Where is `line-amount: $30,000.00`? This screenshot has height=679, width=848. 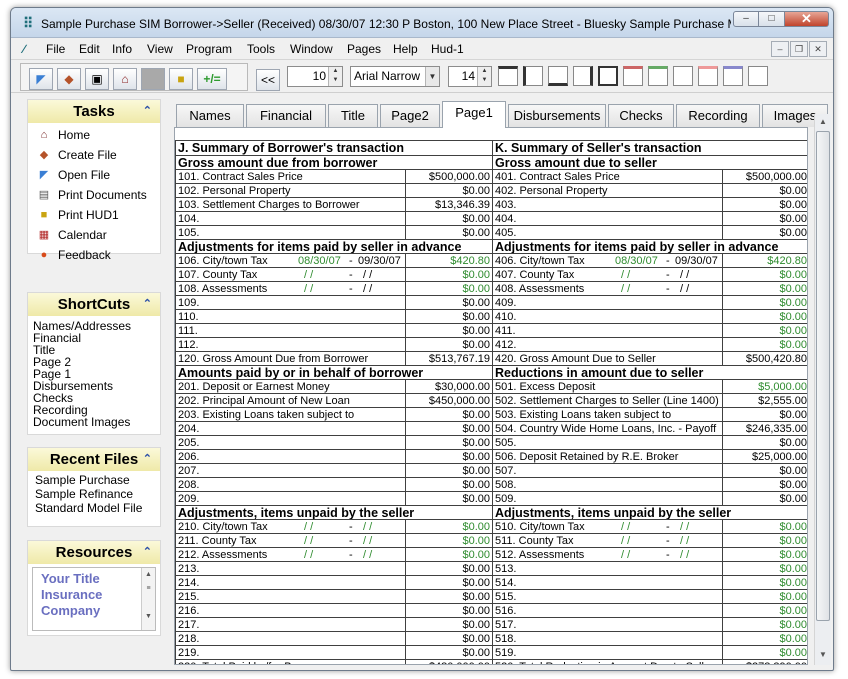 line-amount: $30,000.00 is located at coordinates (449, 386).